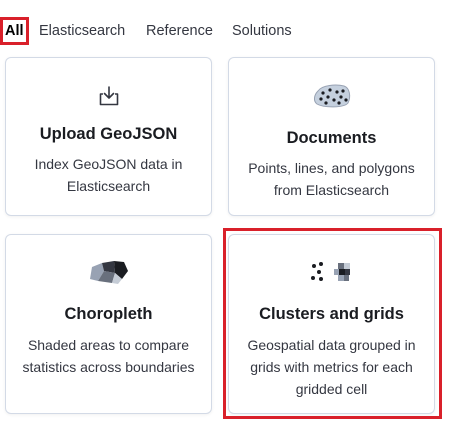 The width and height of the screenshot is (454, 424). I want to click on tab-reference: Reference, so click(179, 31).